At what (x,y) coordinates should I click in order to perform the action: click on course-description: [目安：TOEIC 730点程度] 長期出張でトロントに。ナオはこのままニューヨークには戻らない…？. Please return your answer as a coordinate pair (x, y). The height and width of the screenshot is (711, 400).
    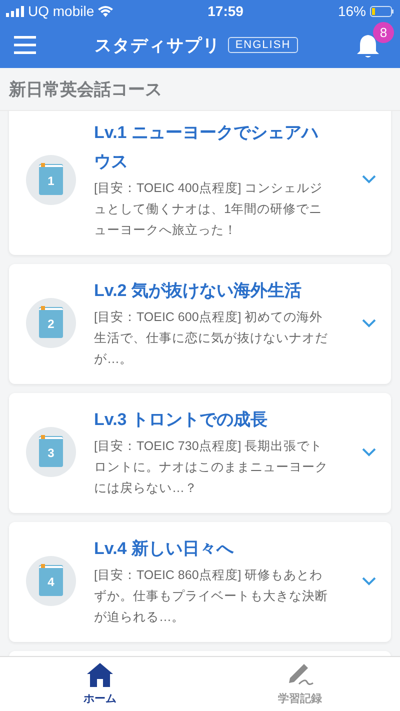
    Looking at the image, I should click on (211, 467).